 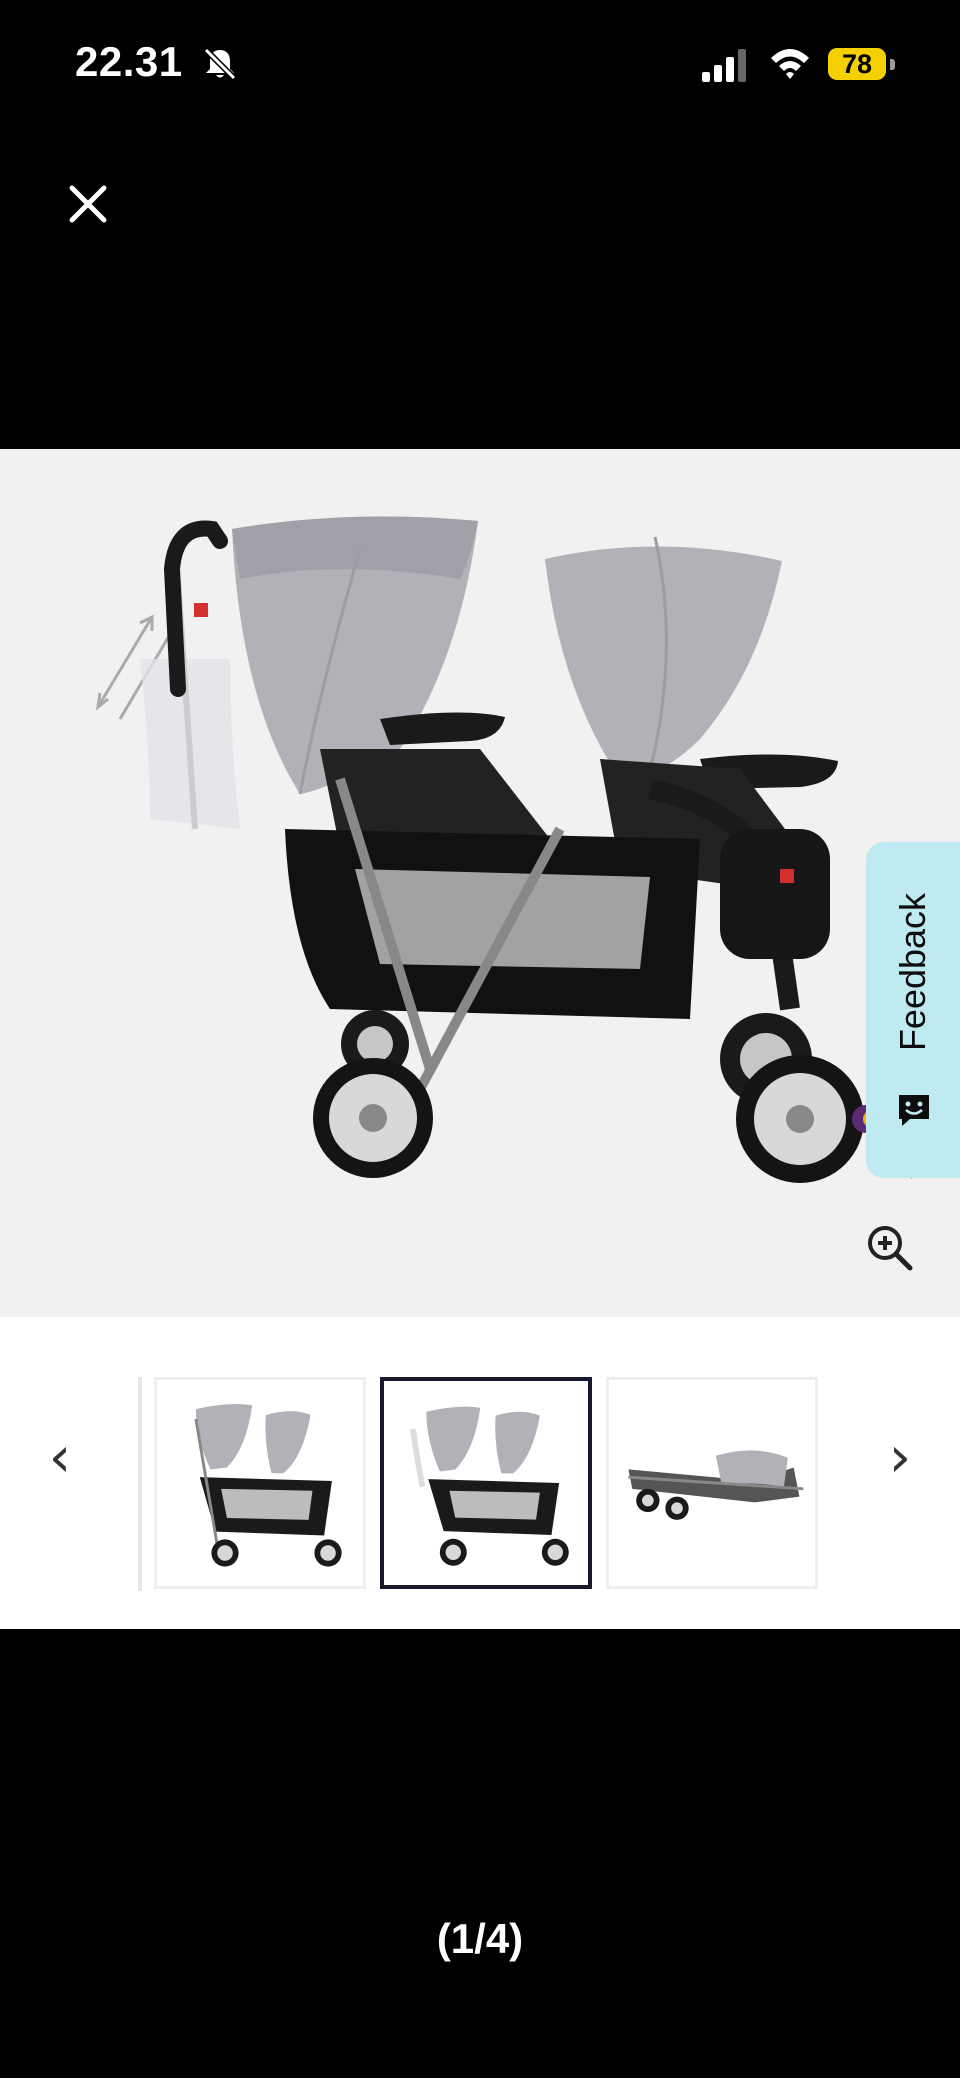 I want to click on feedback-button: Feedback, so click(x=913, y=1010).